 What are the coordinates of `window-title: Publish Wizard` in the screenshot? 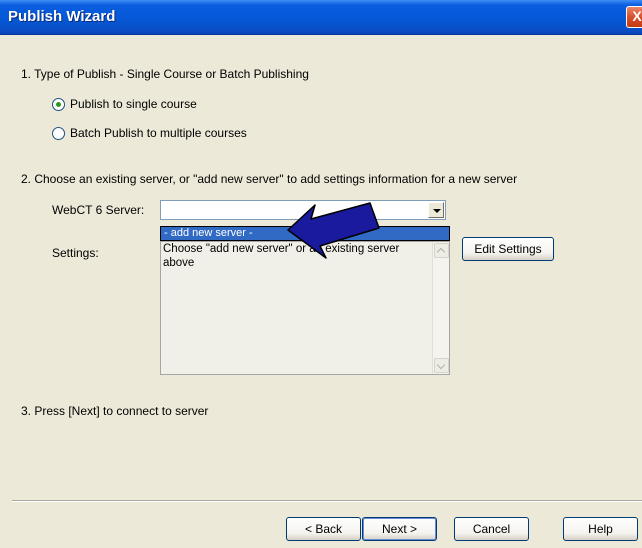 It's located at (62, 16).